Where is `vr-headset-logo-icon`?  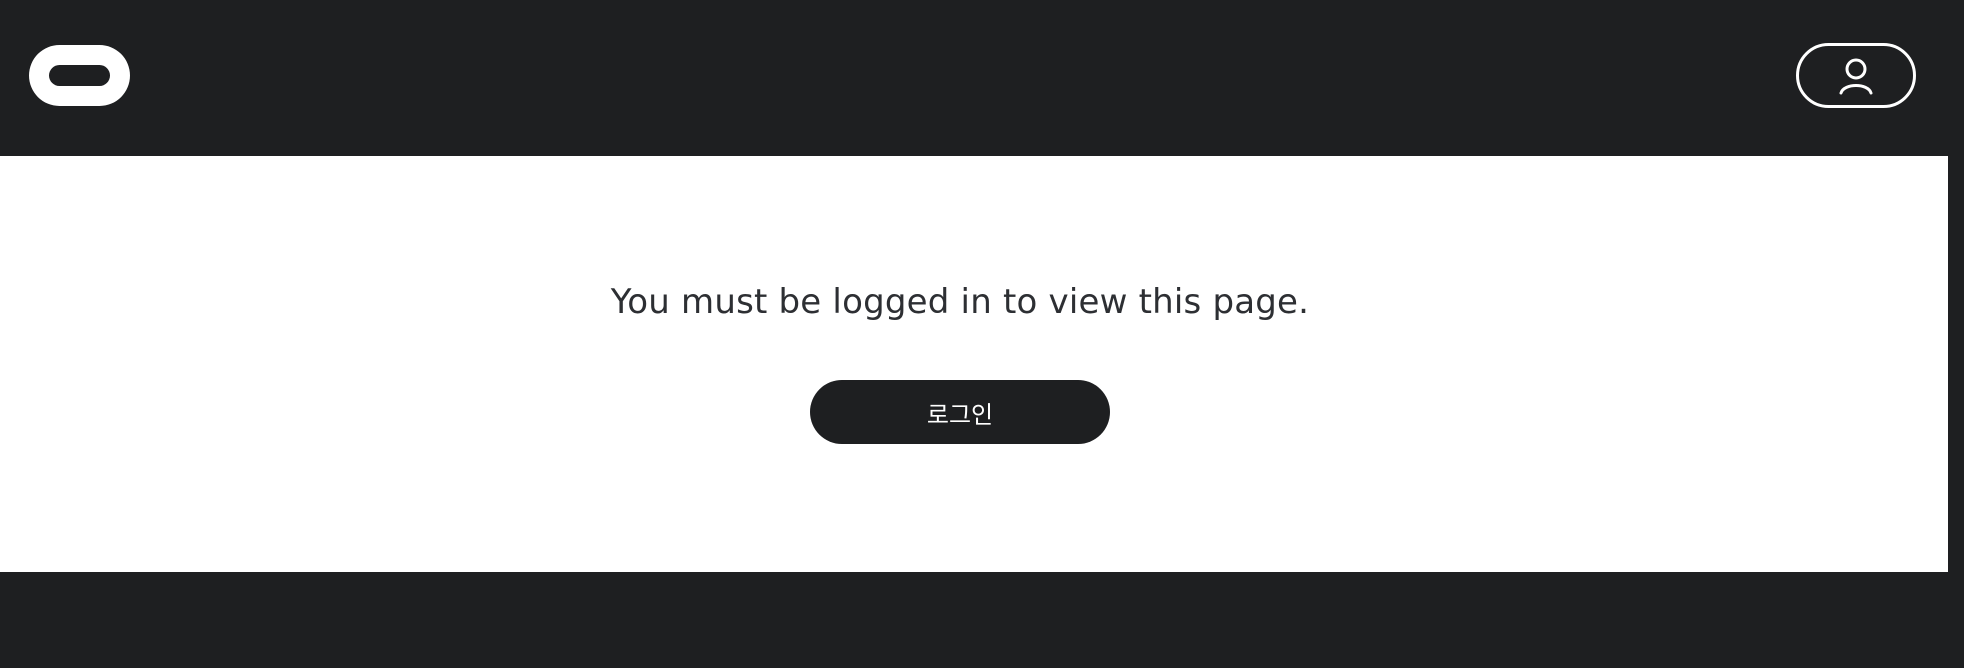
vr-headset-logo-icon is located at coordinates (79, 75).